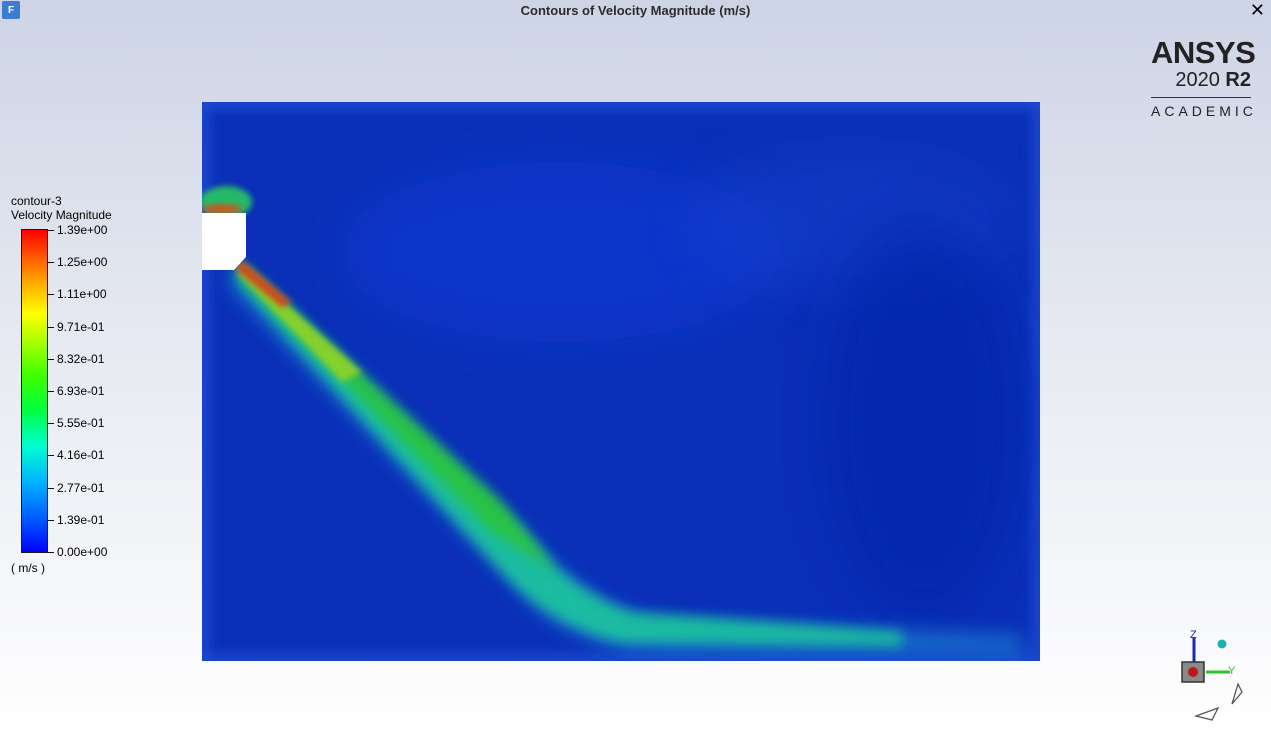  What do you see at coordinates (922, 422) in the screenshot?
I see `stagnant-zone` at bounding box center [922, 422].